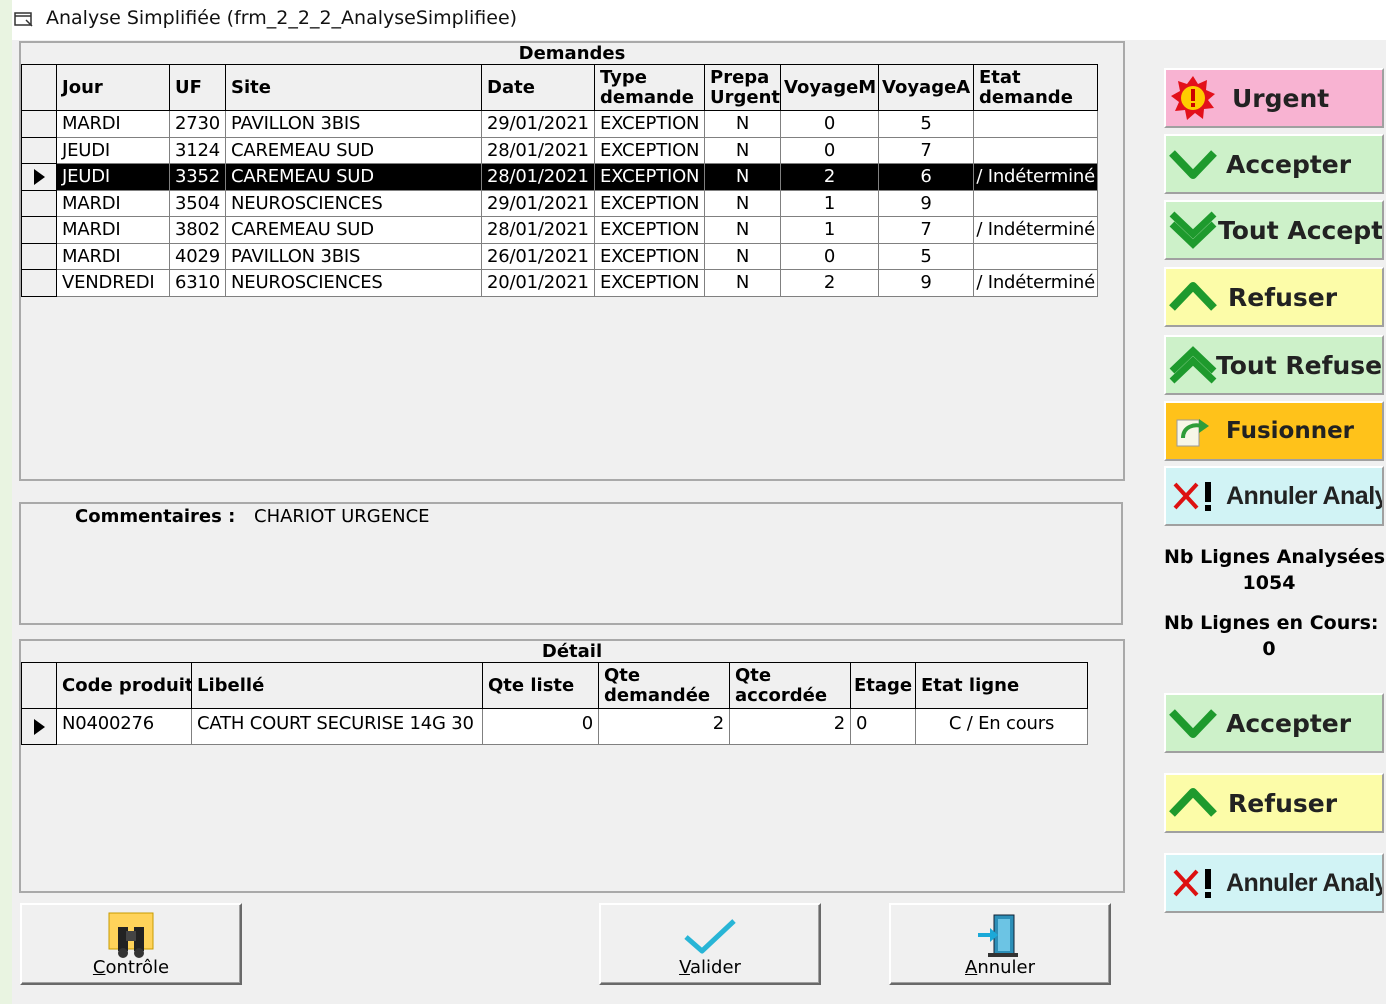 The height and width of the screenshot is (1004, 1386). I want to click on col-header-prepa-urgente: Prepa Urgente, so click(742, 87).